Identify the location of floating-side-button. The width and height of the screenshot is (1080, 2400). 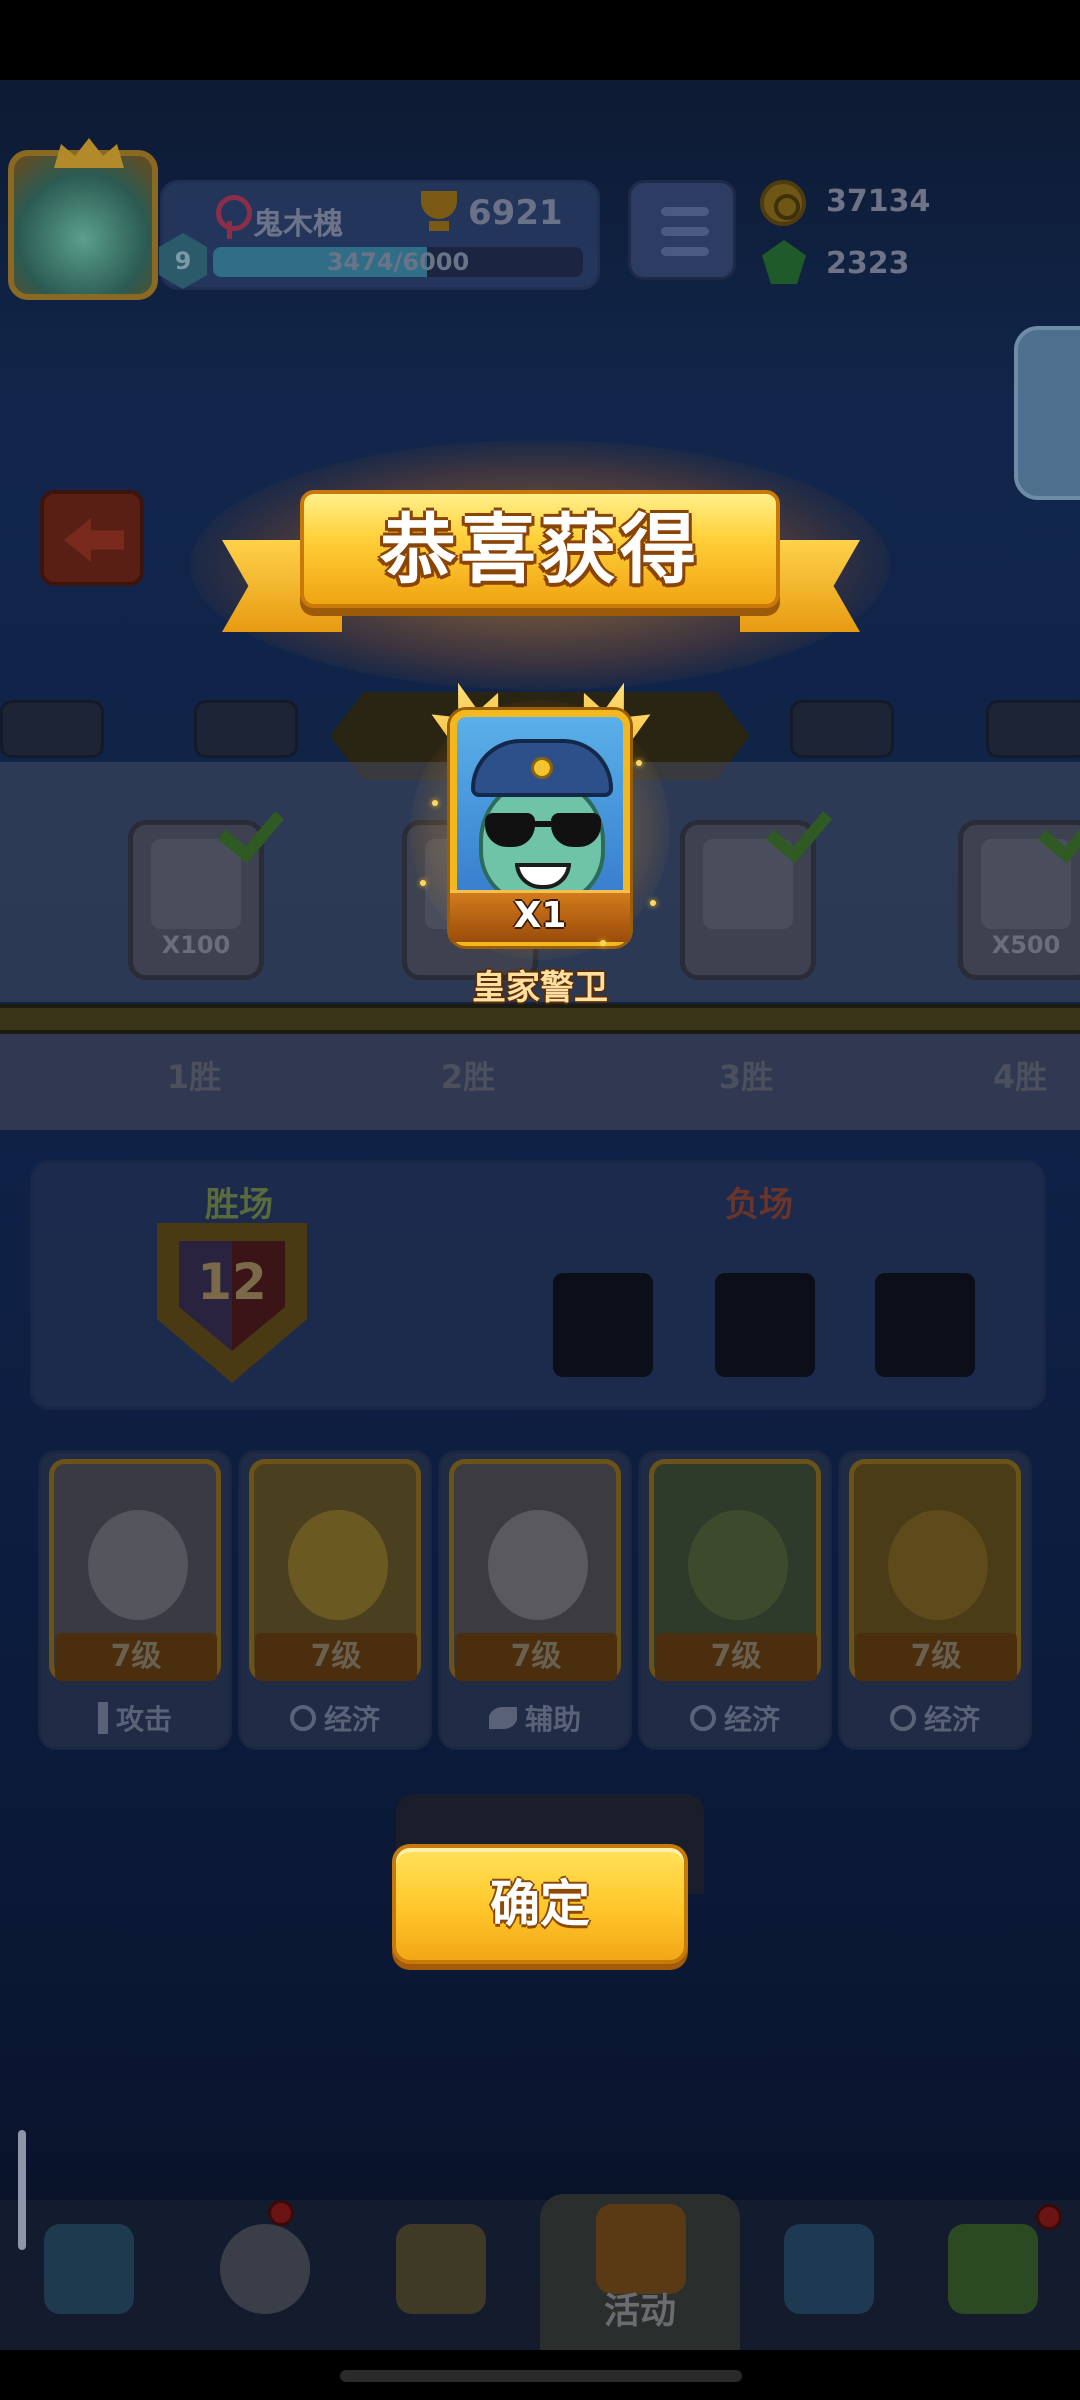
(1047, 413).